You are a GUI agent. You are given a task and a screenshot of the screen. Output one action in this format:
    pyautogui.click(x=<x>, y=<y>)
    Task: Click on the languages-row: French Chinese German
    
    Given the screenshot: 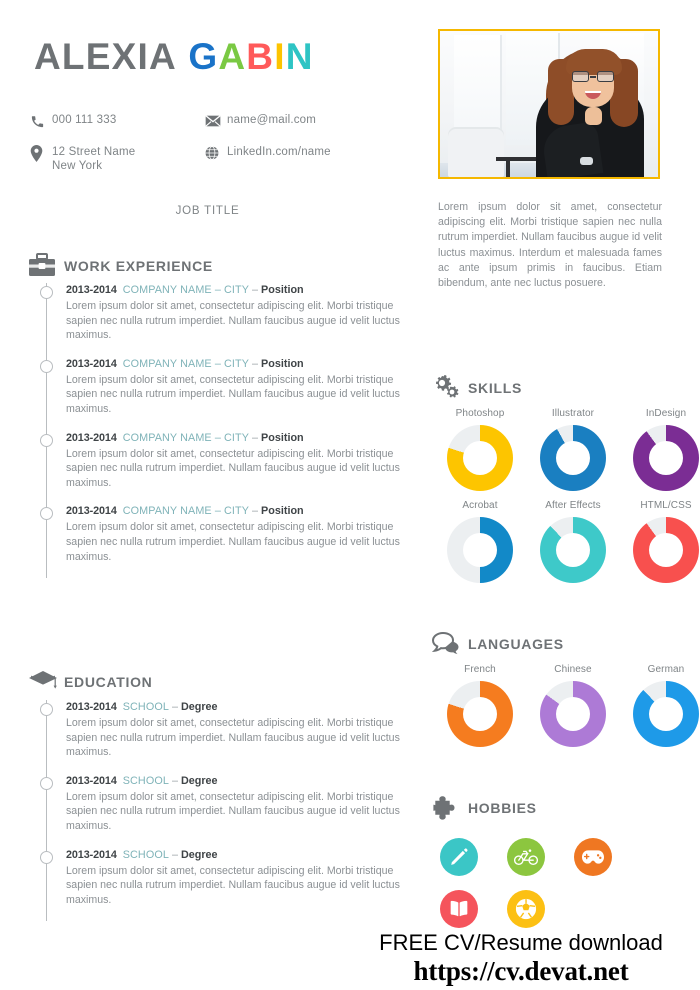 What is the action you would take?
    pyautogui.click(x=570, y=705)
    